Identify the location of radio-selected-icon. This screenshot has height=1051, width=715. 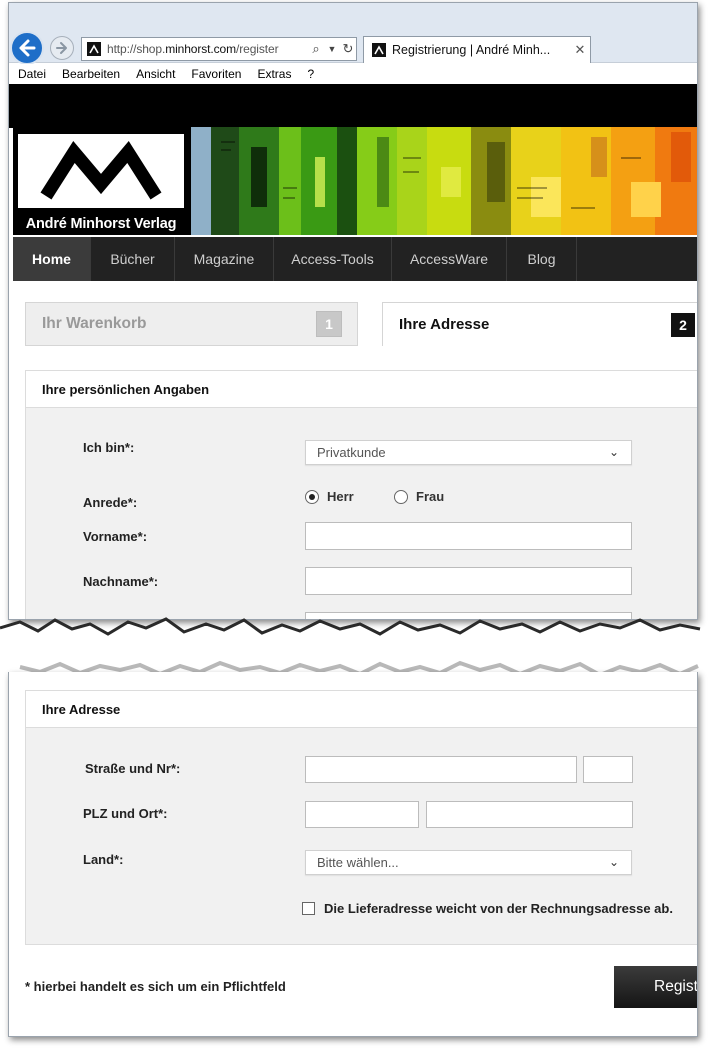
(312, 496).